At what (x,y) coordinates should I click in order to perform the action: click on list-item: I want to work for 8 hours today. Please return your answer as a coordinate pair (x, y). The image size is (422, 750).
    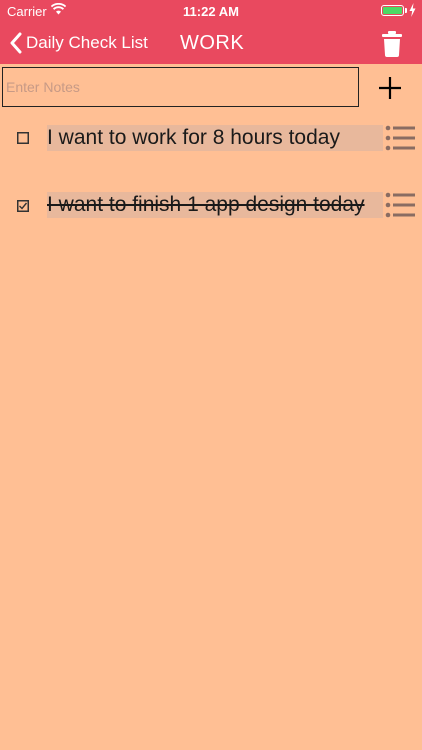
    Looking at the image, I should click on (211, 145).